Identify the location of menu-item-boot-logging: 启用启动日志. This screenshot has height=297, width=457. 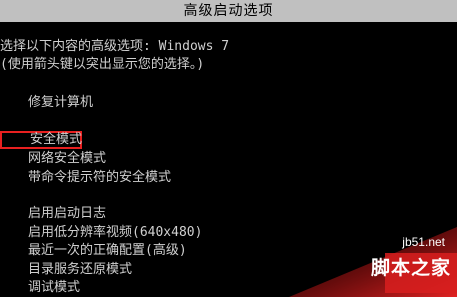
(67, 214).